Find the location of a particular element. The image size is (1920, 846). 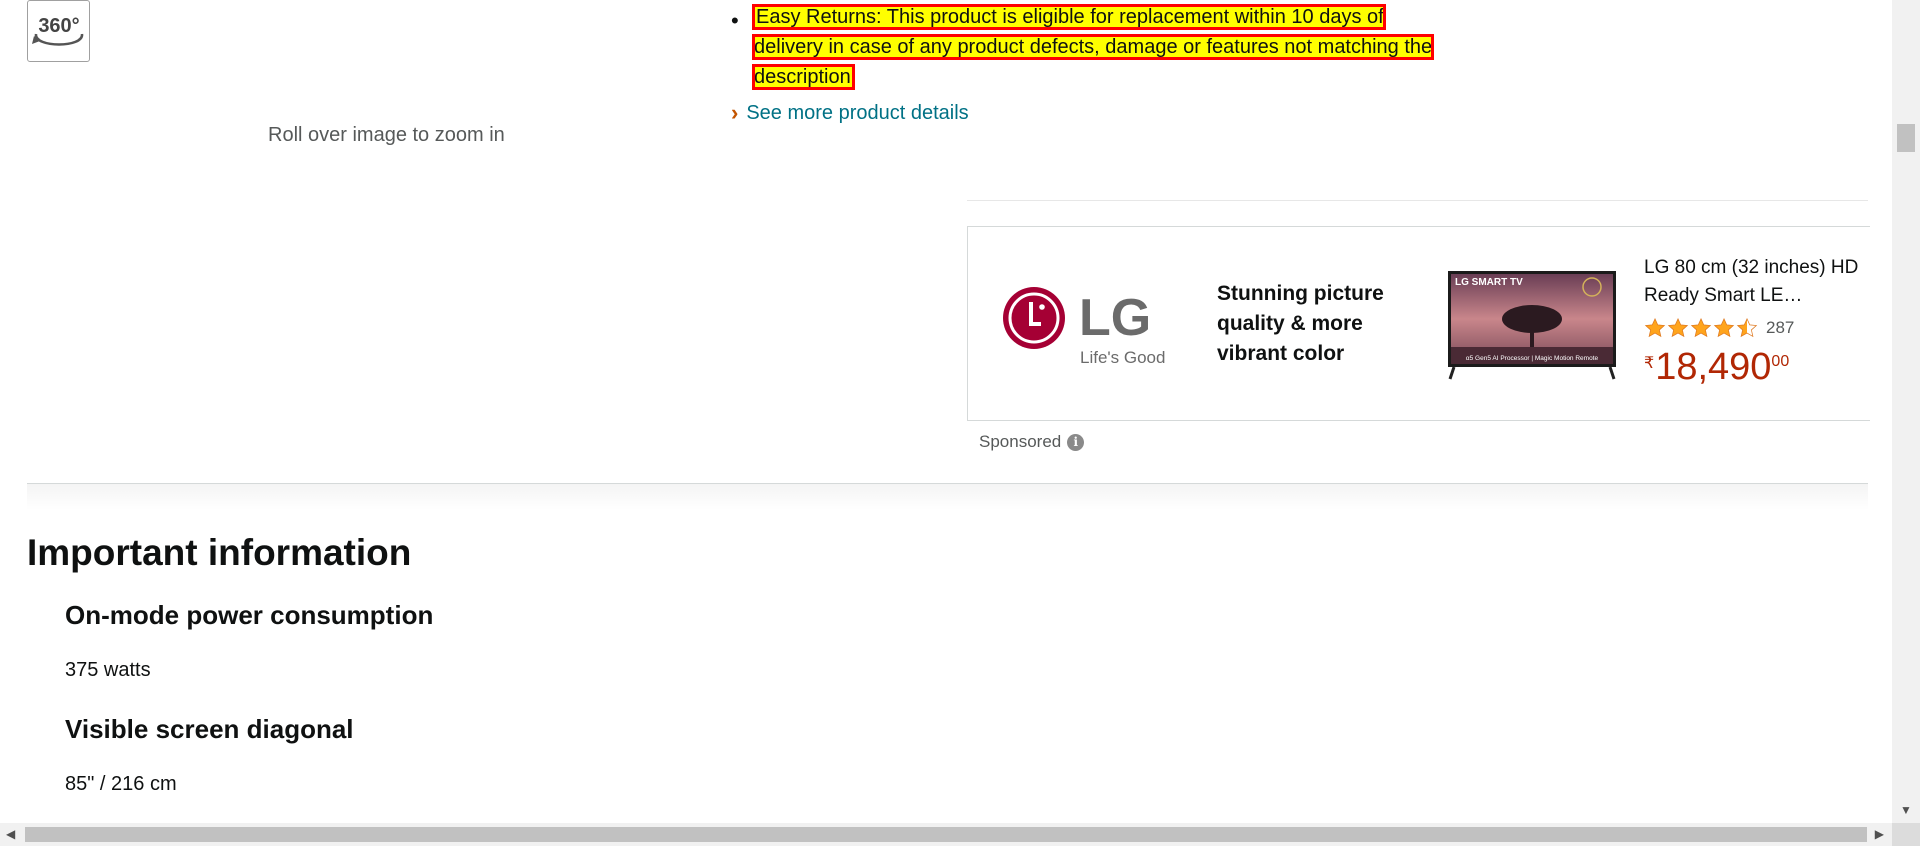

vertical-scroll-thumb is located at coordinates (1906, 138).